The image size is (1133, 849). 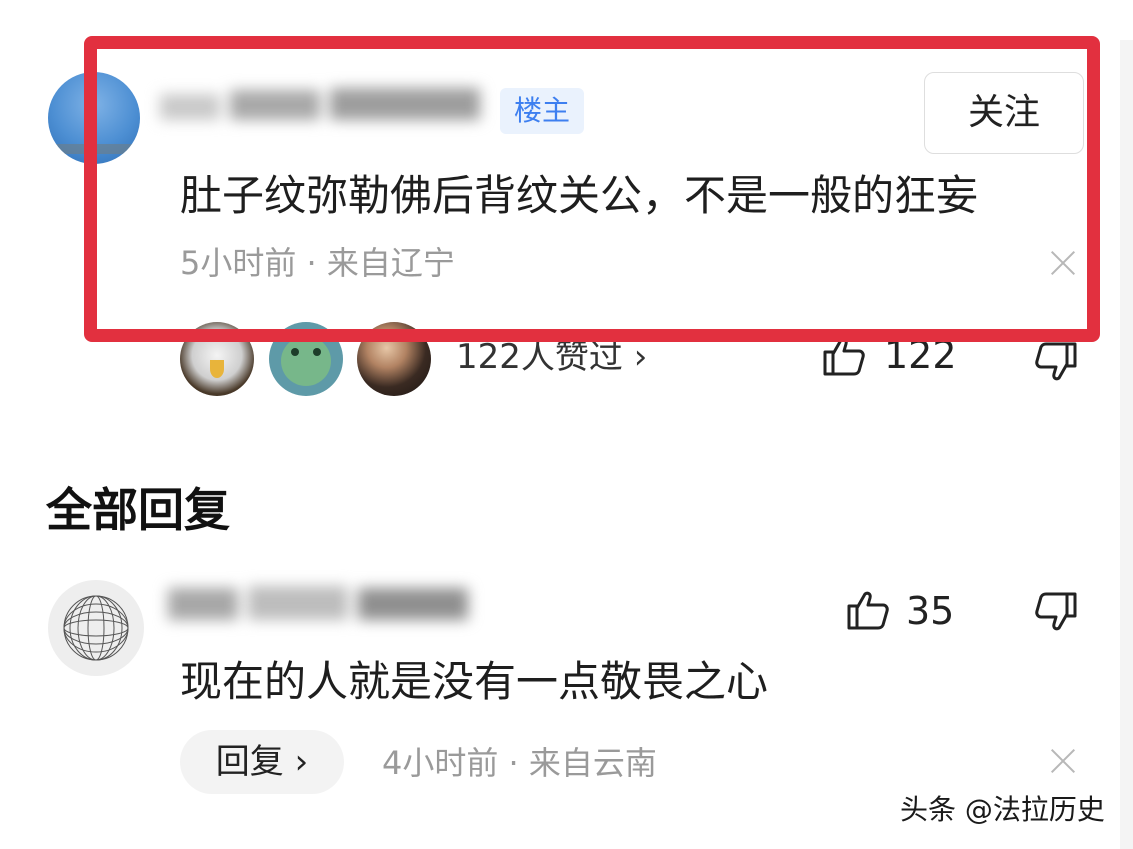 I want to click on reply-meta: 4小时前 · 来自云南, so click(x=519, y=763).